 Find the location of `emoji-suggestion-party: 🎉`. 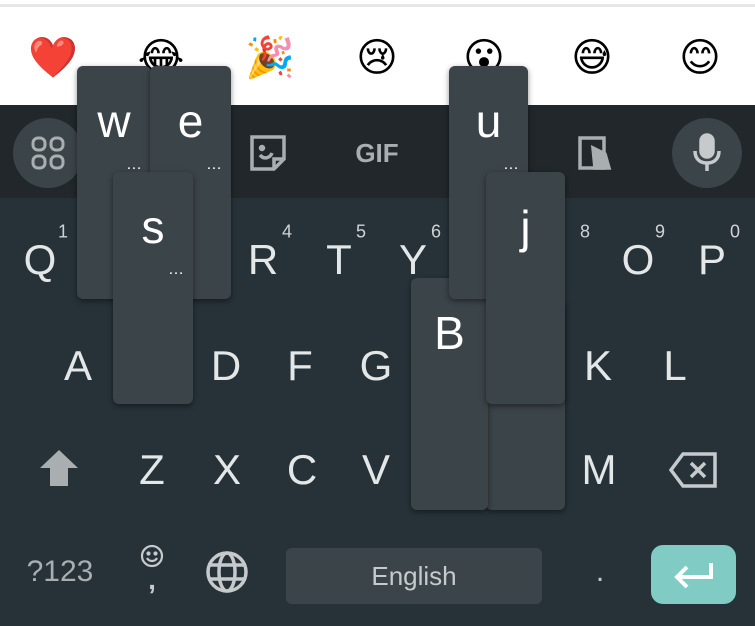

emoji-suggestion-party: 🎉 is located at coordinates (270, 58).